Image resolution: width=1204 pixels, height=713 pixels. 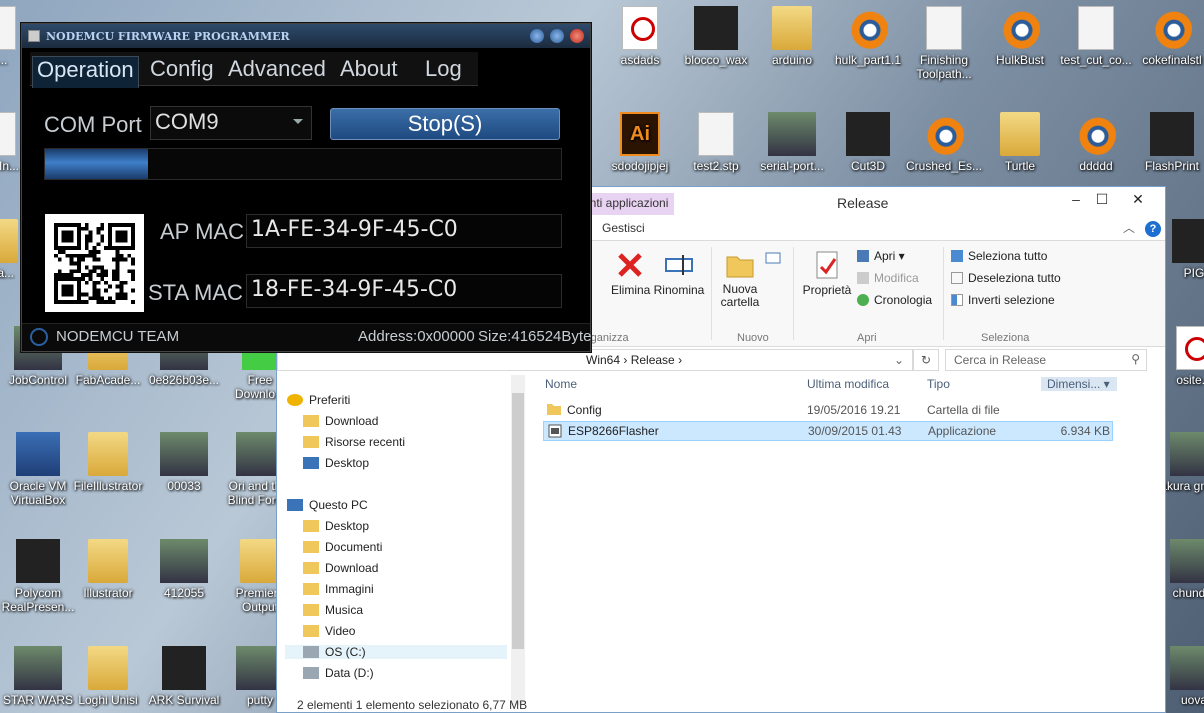 I want to click on tab-operation: Operation, so click(x=85, y=72).